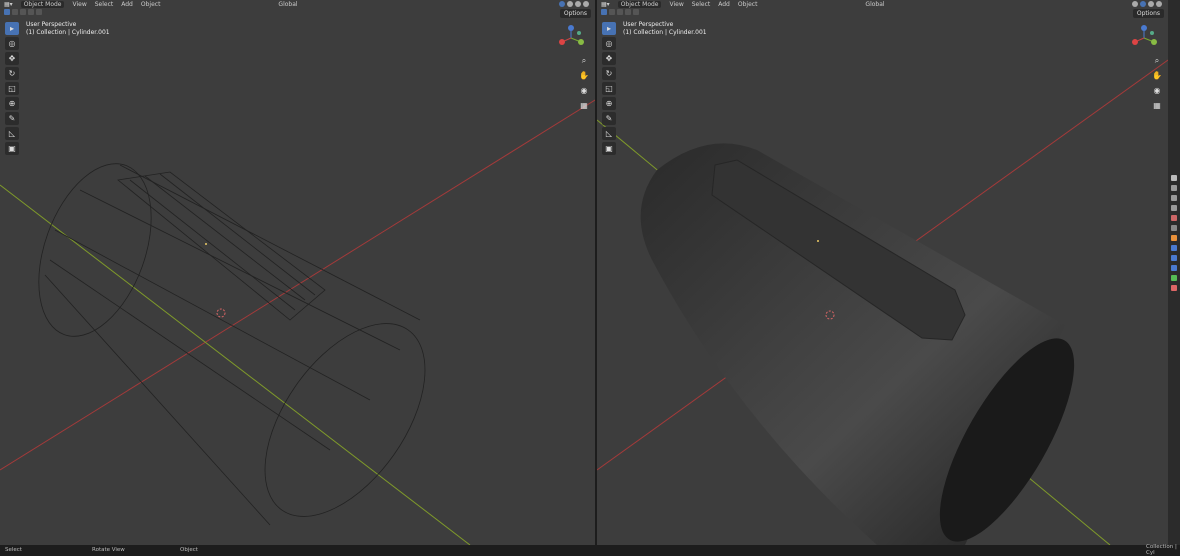 The image size is (1180, 556). What do you see at coordinates (108, 549) in the screenshot?
I see `status-rotate-view: Rotate View` at bounding box center [108, 549].